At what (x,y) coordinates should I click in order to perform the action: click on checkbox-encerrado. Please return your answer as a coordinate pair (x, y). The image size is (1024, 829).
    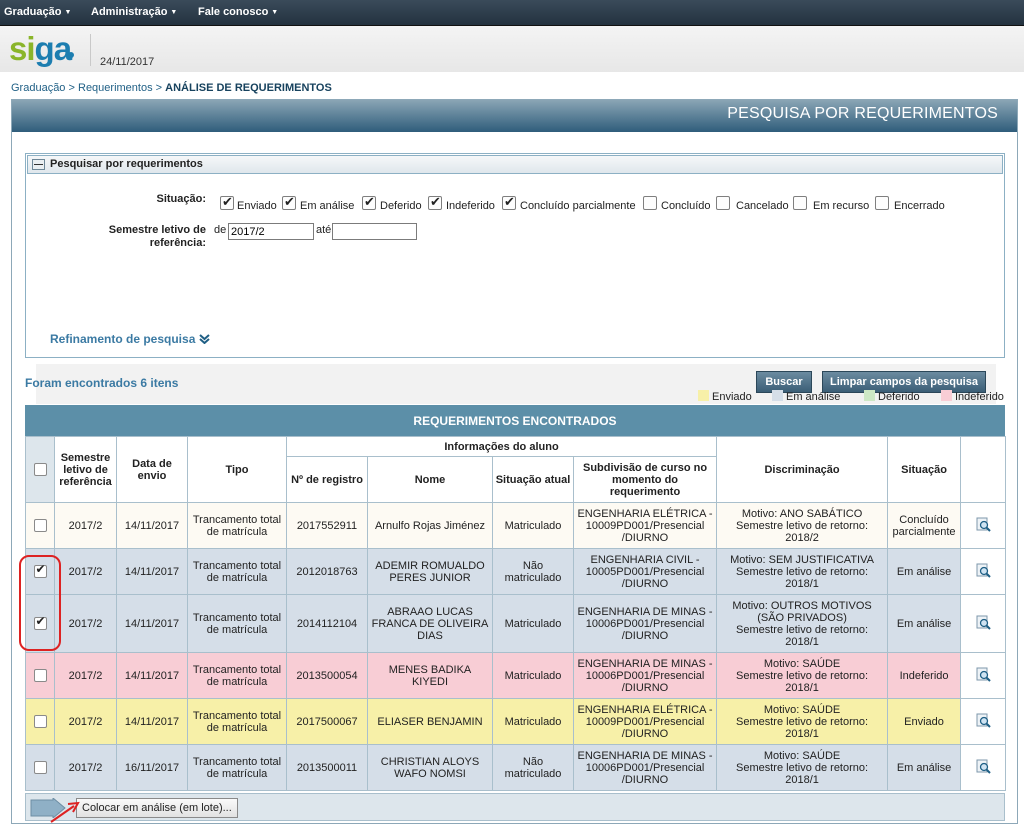
    Looking at the image, I should click on (882, 203).